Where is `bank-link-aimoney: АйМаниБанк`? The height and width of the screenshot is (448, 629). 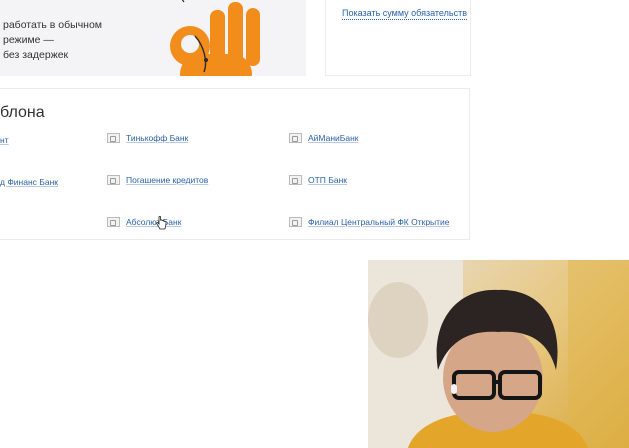
bank-link-aimoney: АйМаниБанк is located at coordinates (323, 138).